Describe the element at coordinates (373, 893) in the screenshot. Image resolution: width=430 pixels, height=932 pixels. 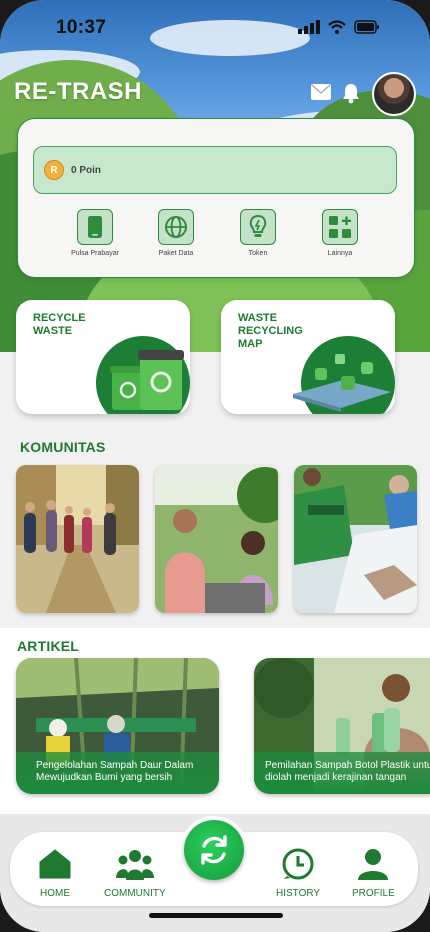
I see `nav-label: PROFILE` at that location.